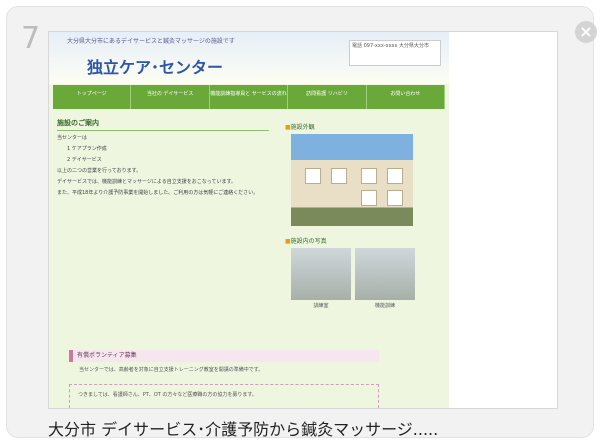 The width and height of the screenshot is (600, 444). Describe the element at coordinates (155, 67) in the screenshot. I see `site-title: 独立ケア･センター` at that location.